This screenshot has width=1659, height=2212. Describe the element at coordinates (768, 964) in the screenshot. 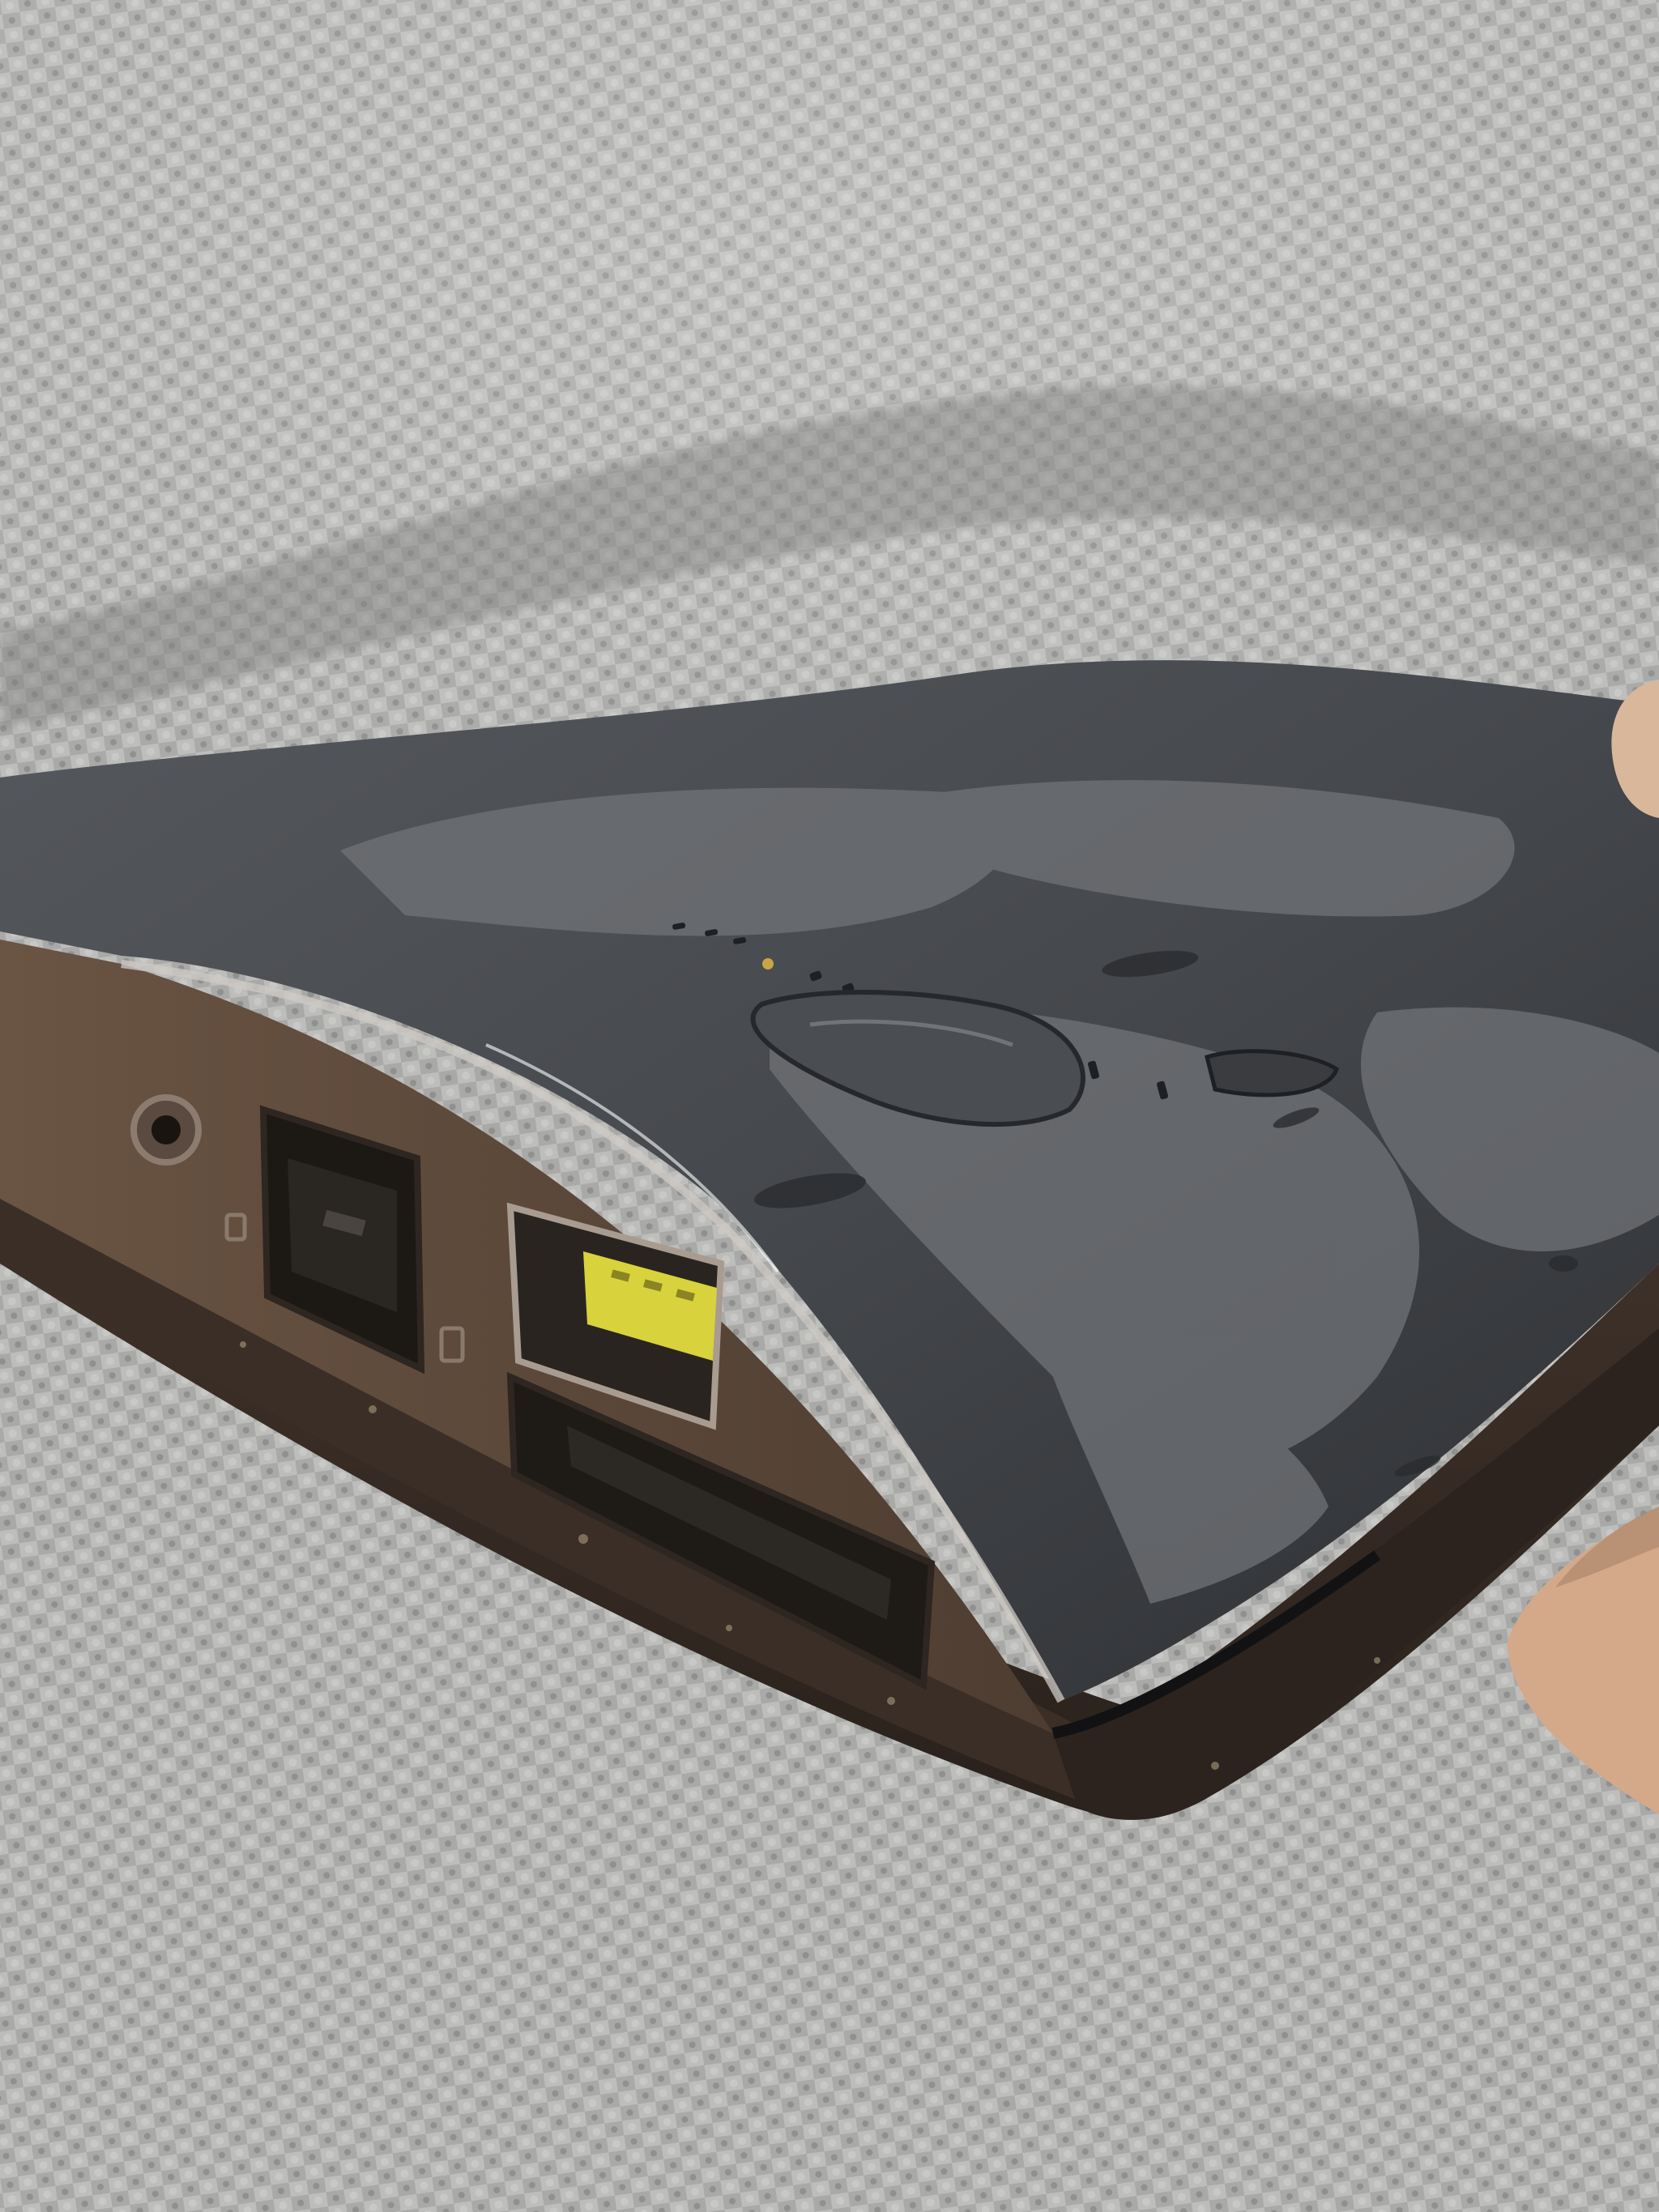

I see `power-led` at that location.